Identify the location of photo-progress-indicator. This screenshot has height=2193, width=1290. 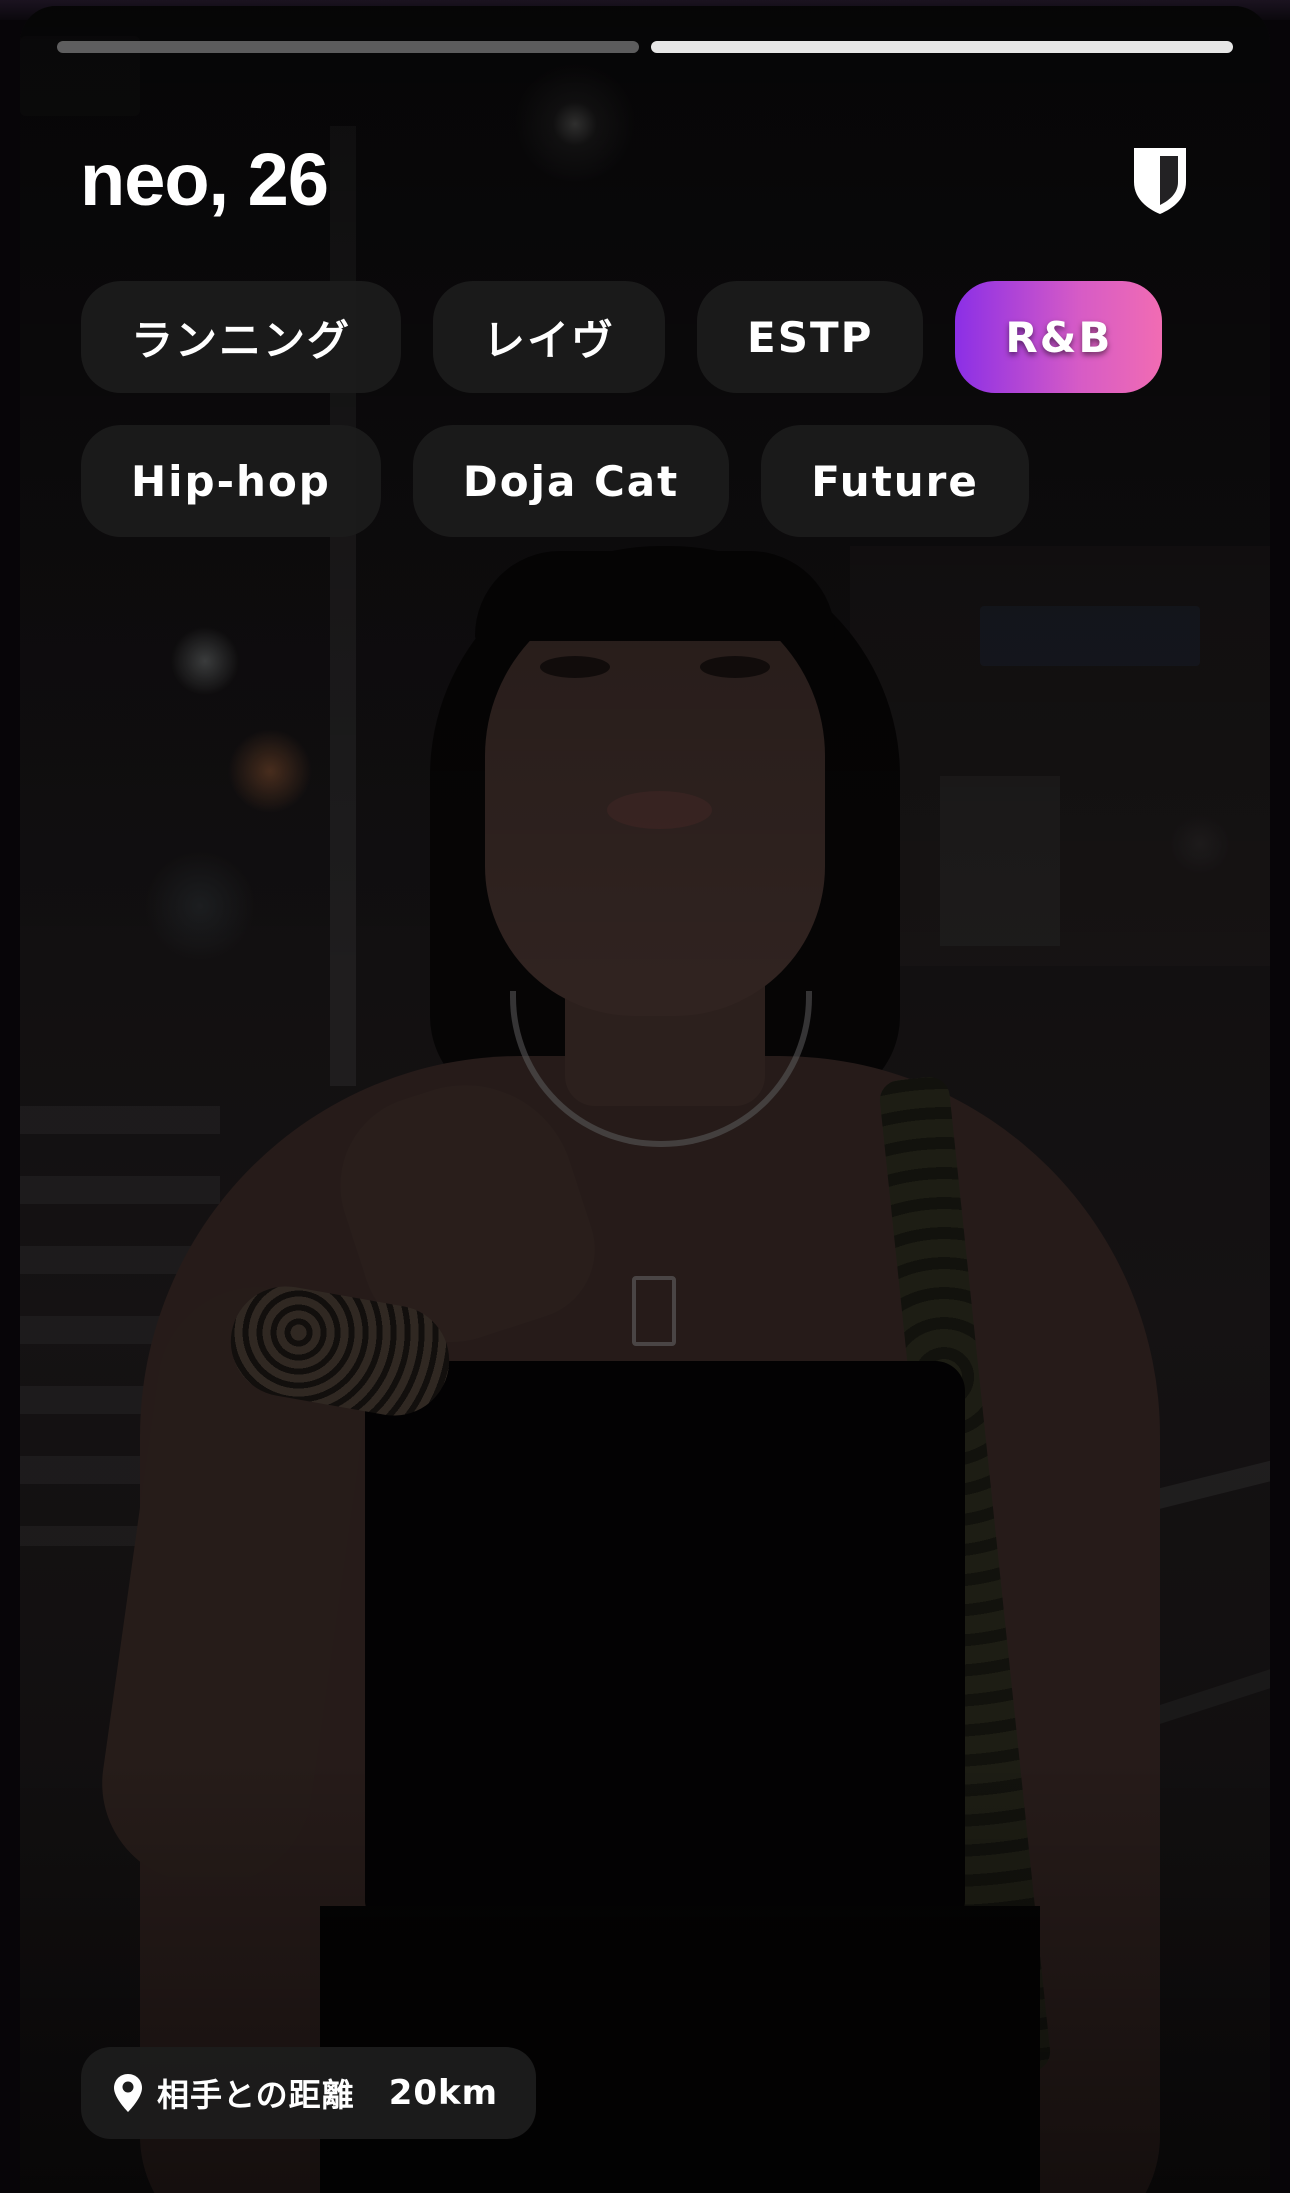
(645, 47).